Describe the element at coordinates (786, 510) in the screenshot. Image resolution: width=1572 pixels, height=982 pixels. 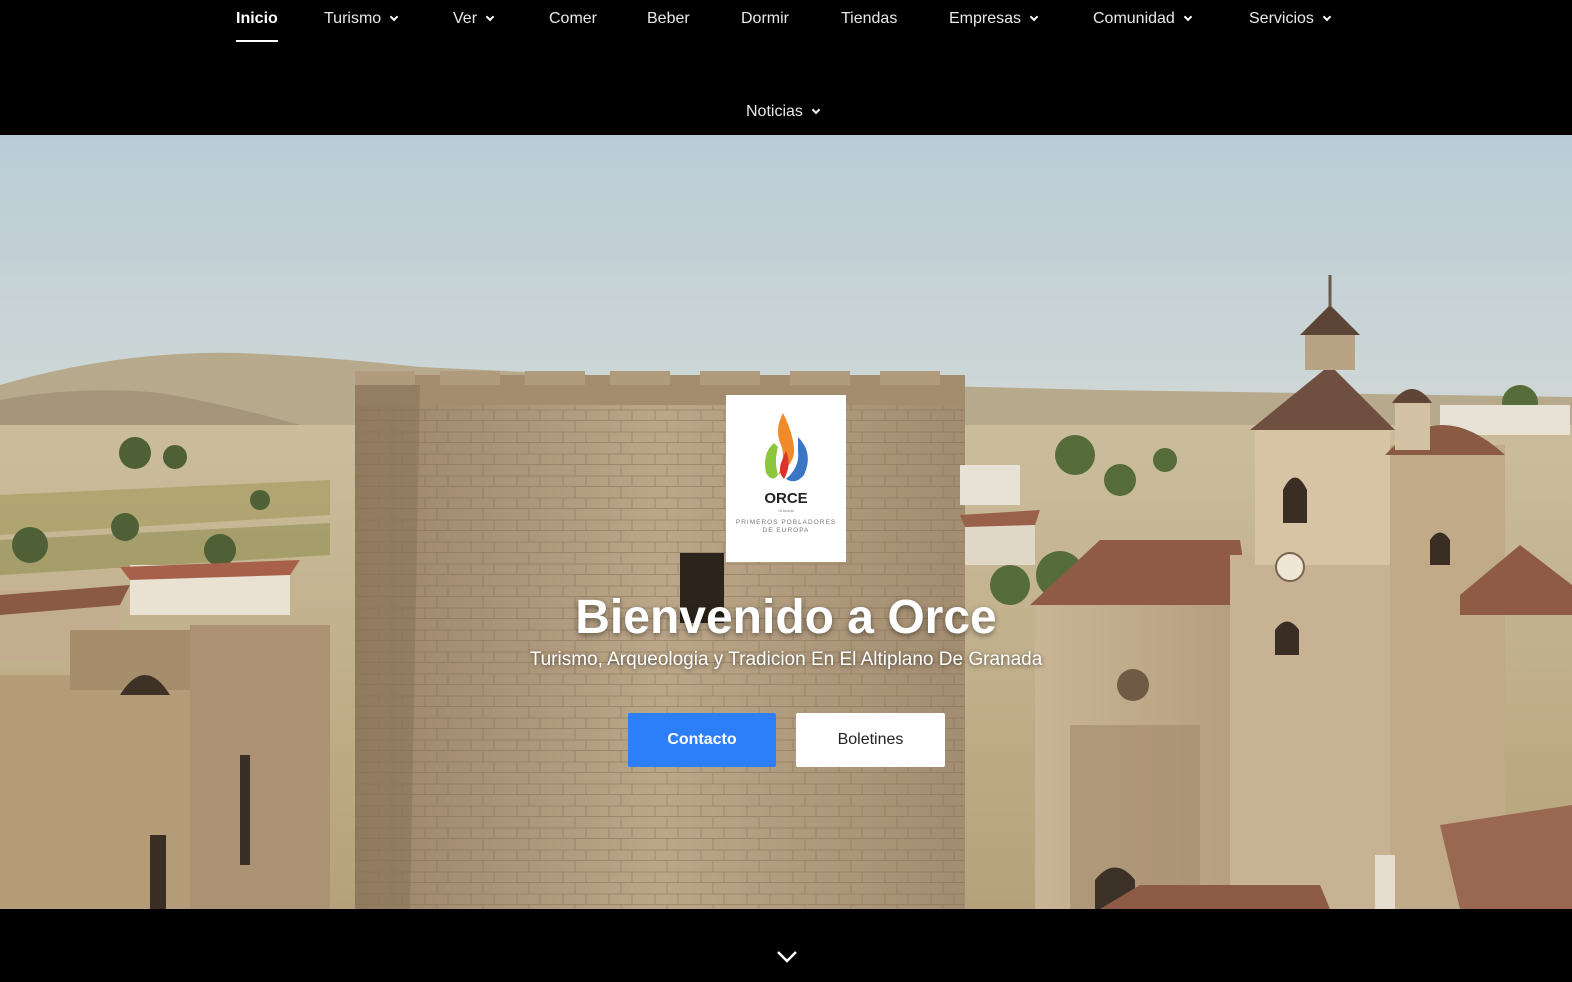
I see `logo-region: Granada` at that location.